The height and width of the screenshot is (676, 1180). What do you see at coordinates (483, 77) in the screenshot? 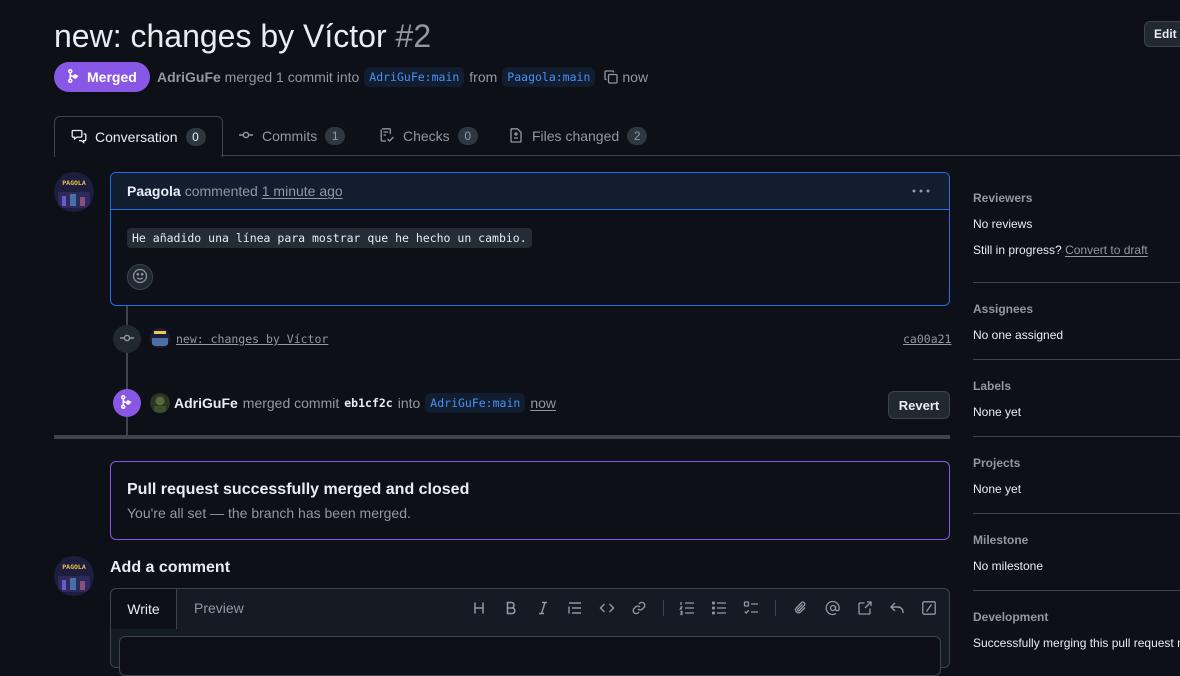
I see `from-text: from` at bounding box center [483, 77].